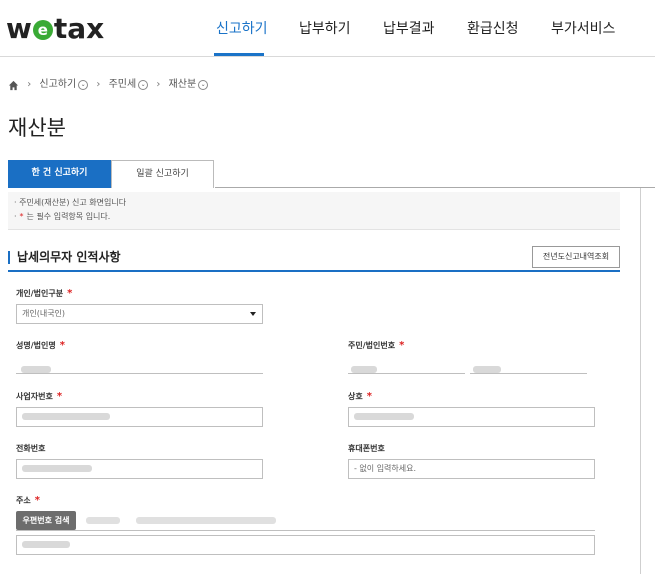 The width and height of the screenshot is (655, 574). Describe the element at coordinates (139, 469) in the screenshot. I see `phone-input` at that location.